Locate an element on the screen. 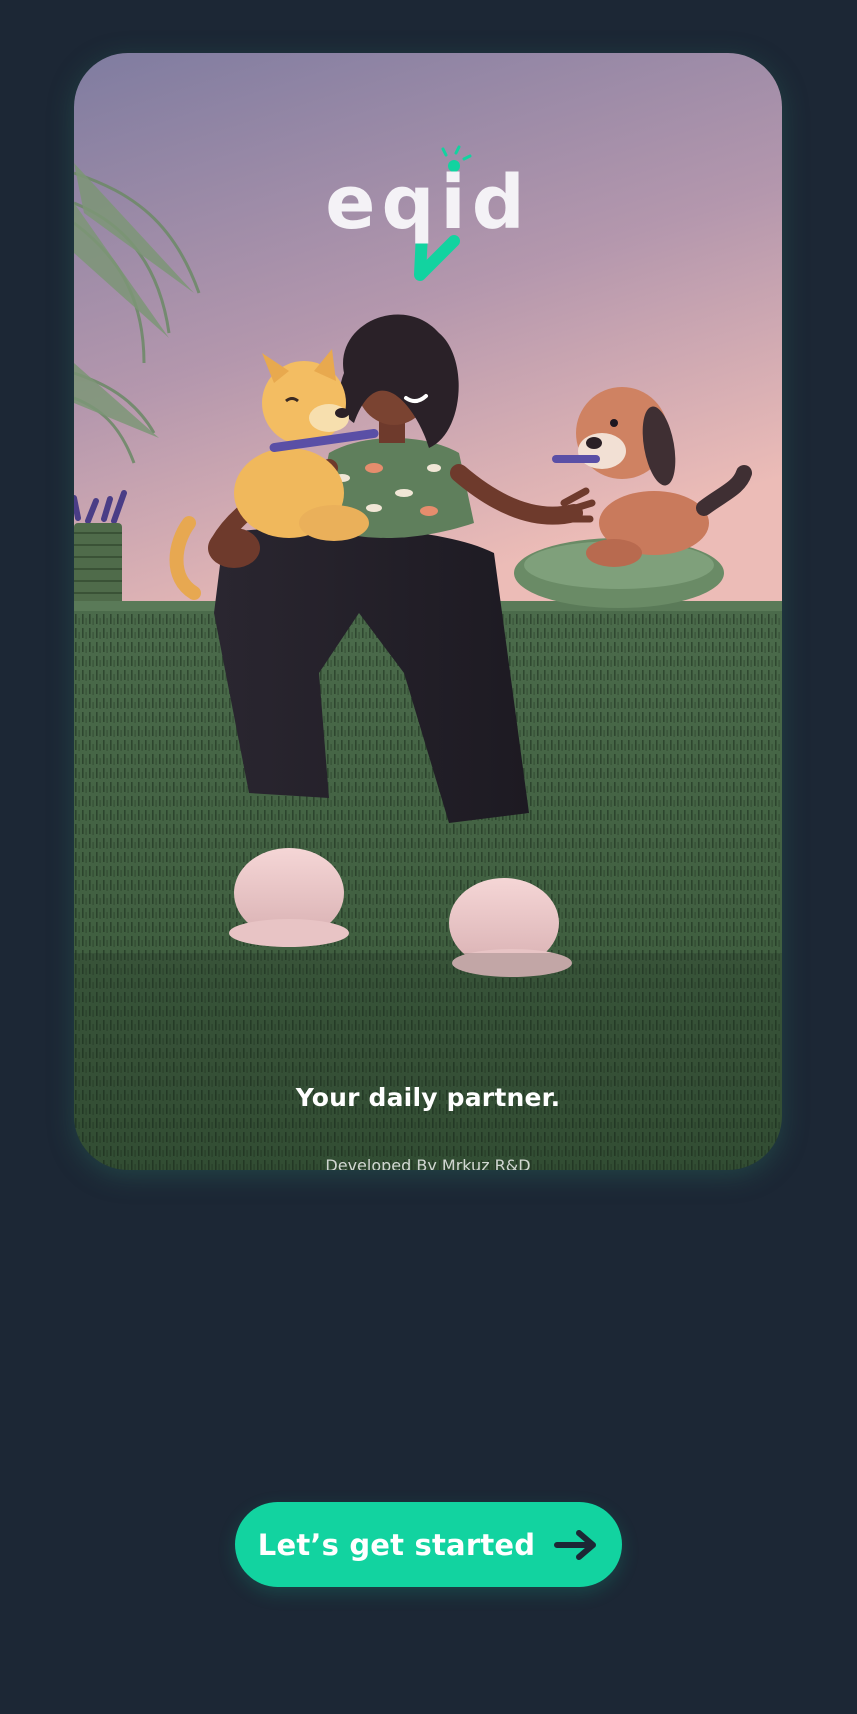  get-started-label: Let’s get started is located at coordinates (396, 1544).